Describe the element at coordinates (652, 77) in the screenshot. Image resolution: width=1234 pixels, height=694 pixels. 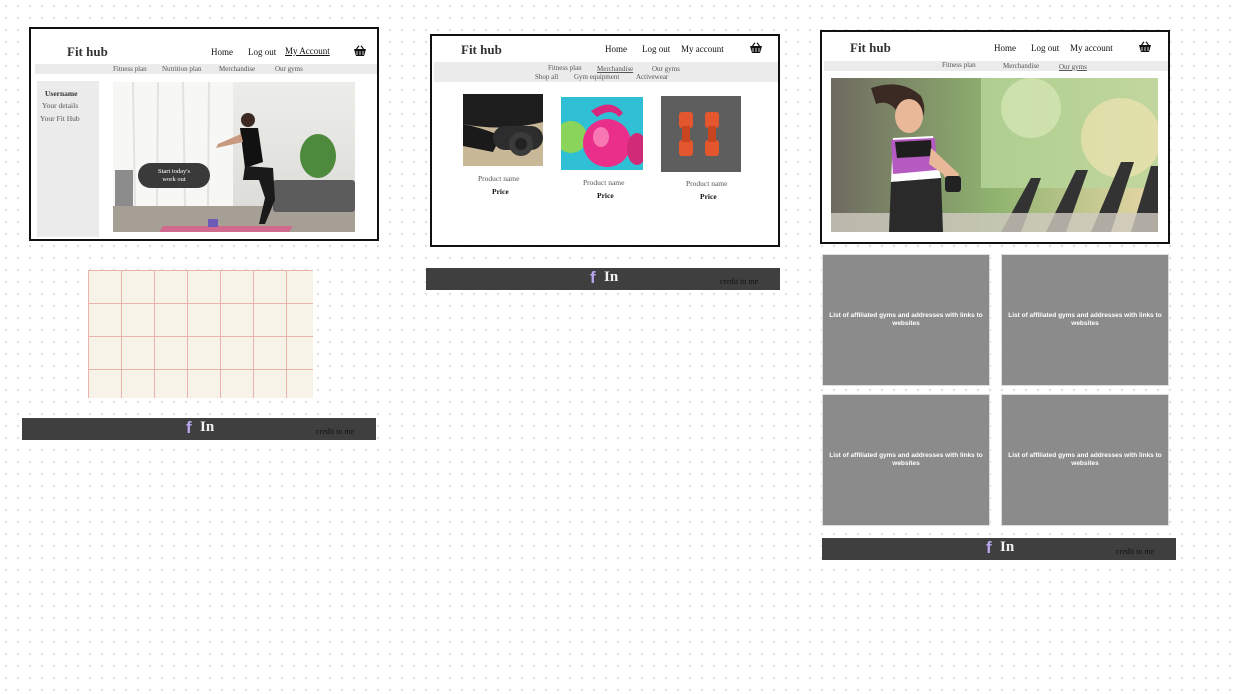
I see `subnav-activewear: Activewear` at that location.